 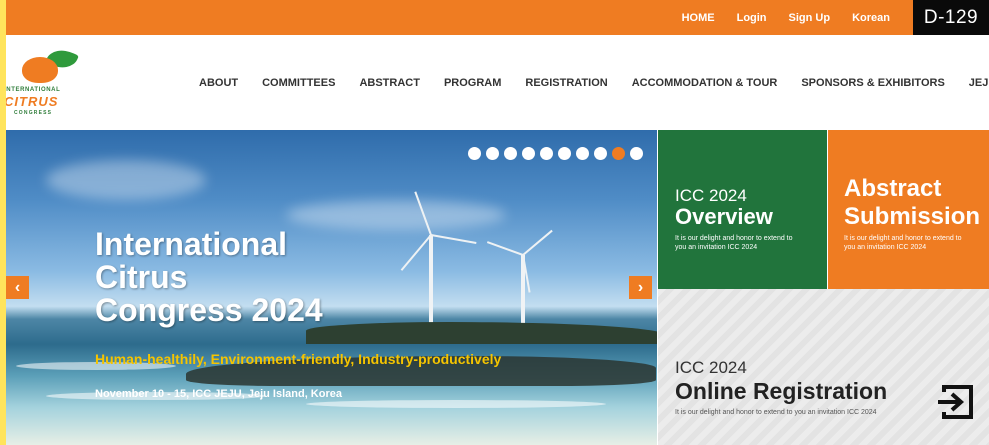 What do you see at coordinates (810, 18) in the screenshot?
I see `signup-link: Sign Up` at bounding box center [810, 18].